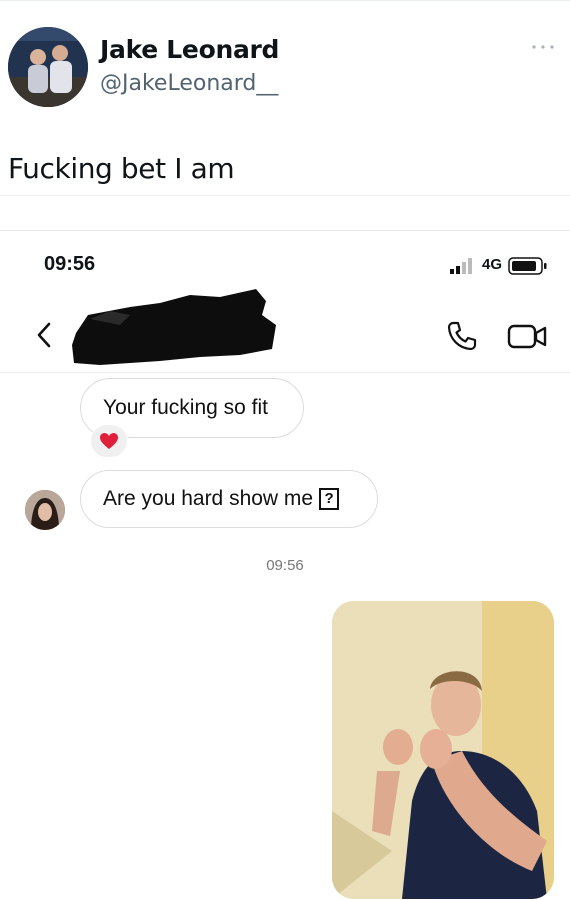 The height and width of the screenshot is (900, 570). Describe the element at coordinates (109, 441) in the screenshot. I see `heart-reaction-icon` at that location.